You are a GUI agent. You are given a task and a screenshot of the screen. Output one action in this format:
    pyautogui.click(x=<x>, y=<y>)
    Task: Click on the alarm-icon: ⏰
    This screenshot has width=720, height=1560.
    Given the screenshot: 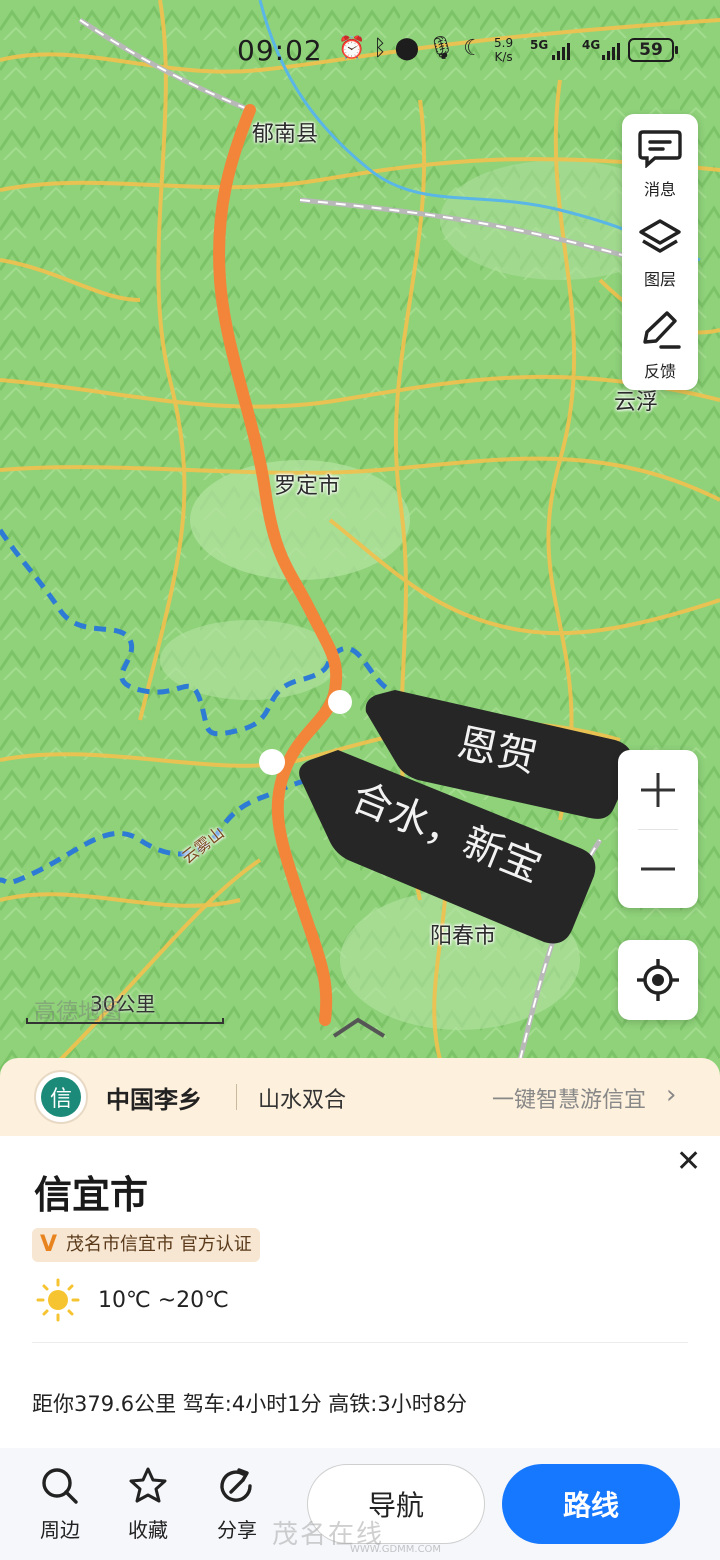 What is the action you would take?
    pyautogui.click(x=352, y=48)
    